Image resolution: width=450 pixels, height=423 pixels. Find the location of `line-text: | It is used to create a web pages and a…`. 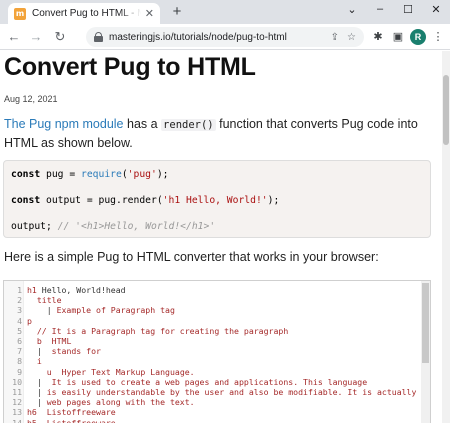

line-text: | It is used to create a web pages and a… is located at coordinates (197, 382).